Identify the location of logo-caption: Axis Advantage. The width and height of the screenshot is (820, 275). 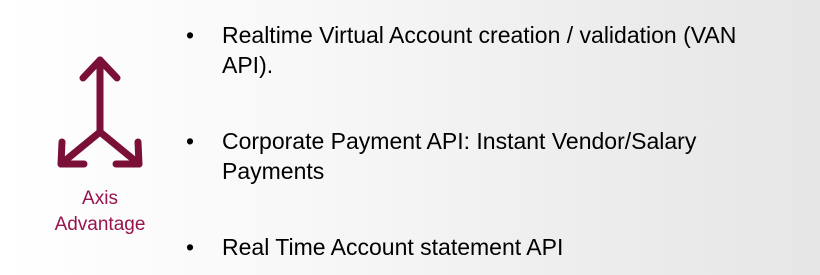
(100, 212).